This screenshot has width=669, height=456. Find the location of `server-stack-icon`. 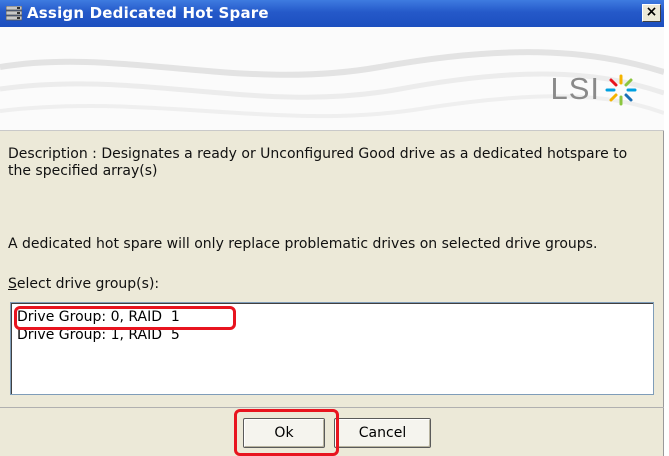

server-stack-icon is located at coordinates (14, 13).